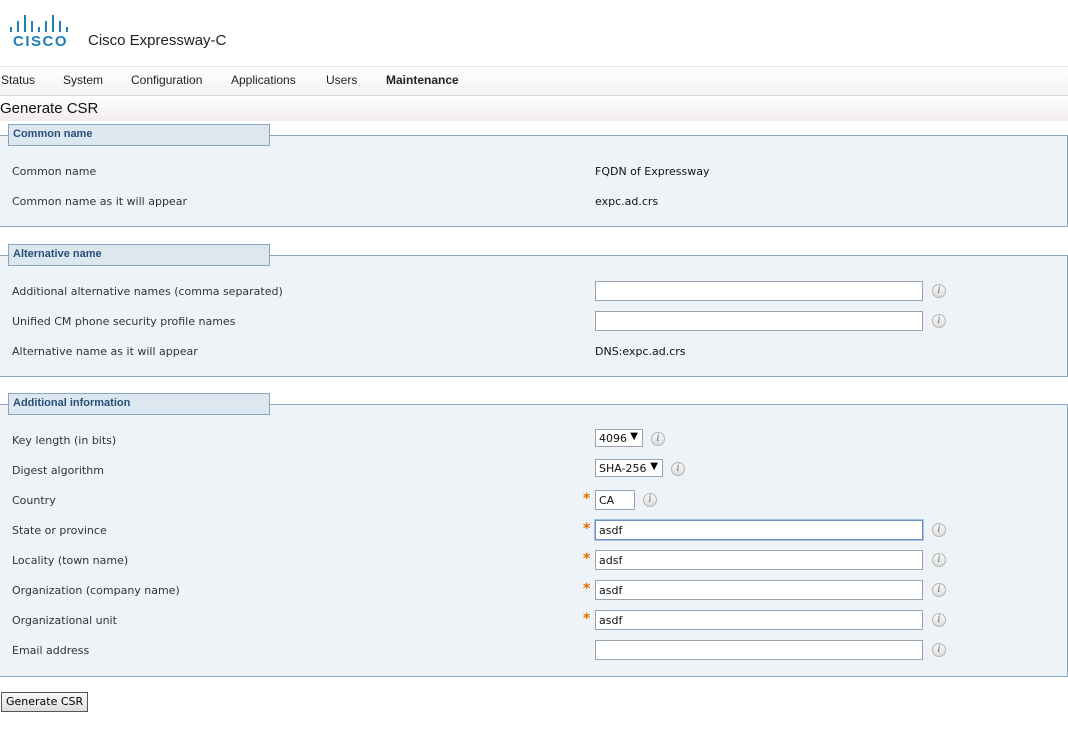 This screenshot has height=738, width=1068. I want to click on alt-name-appear-label: Alternative name as it will appear, so click(105, 351).